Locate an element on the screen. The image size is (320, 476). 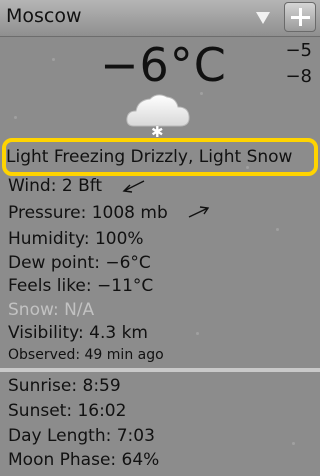
dew-point-value: Dew point: −6°C is located at coordinates (79, 263).